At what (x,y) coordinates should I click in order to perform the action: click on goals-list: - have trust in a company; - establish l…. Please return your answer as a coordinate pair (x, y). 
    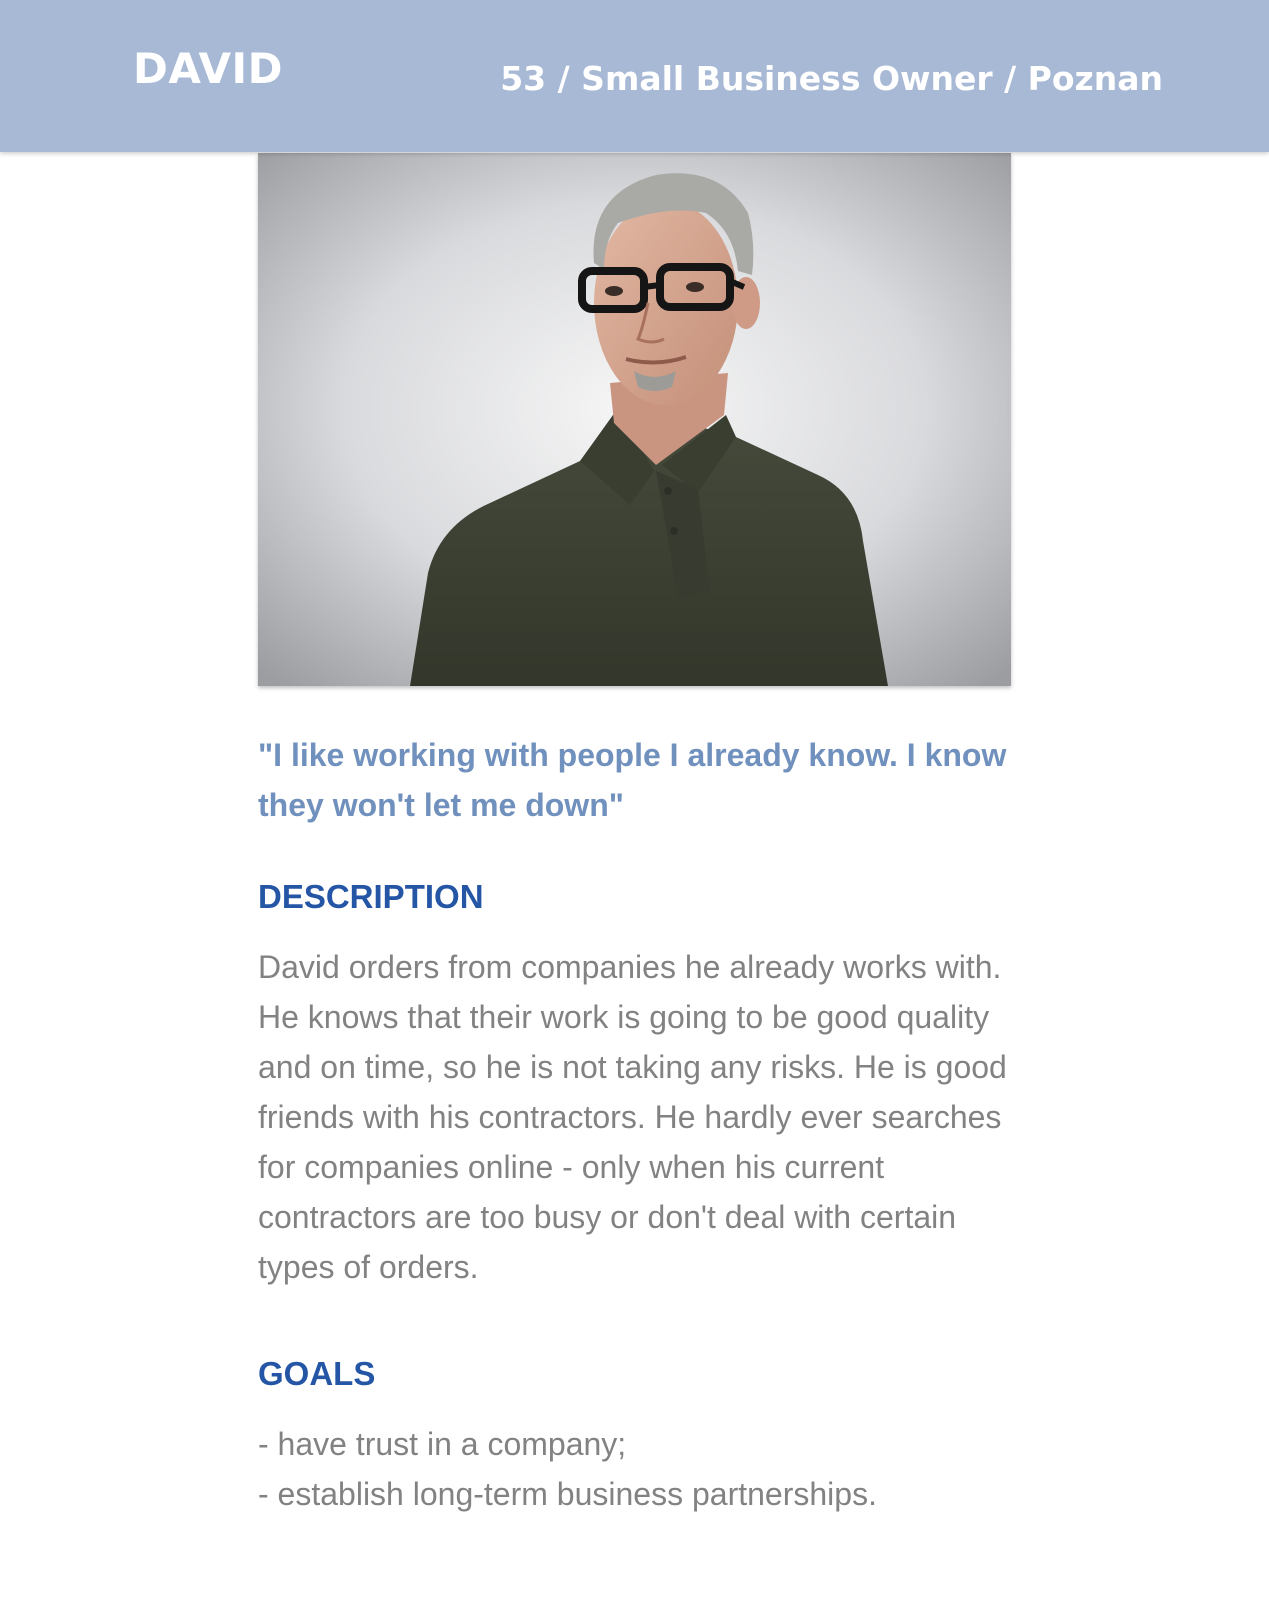
    Looking at the image, I should click on (638, 1469).